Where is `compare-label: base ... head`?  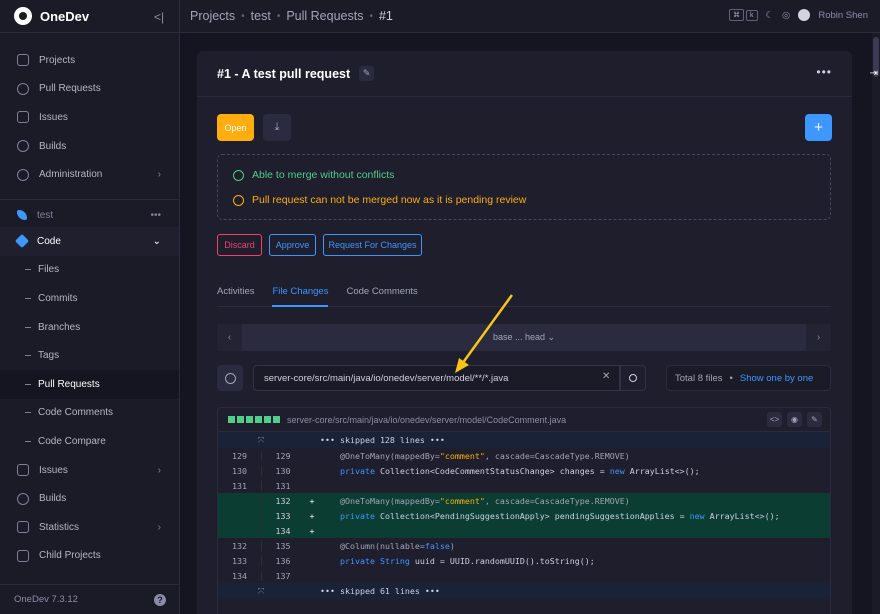 compare-label: base ... head is located at coordinates (518, 337).